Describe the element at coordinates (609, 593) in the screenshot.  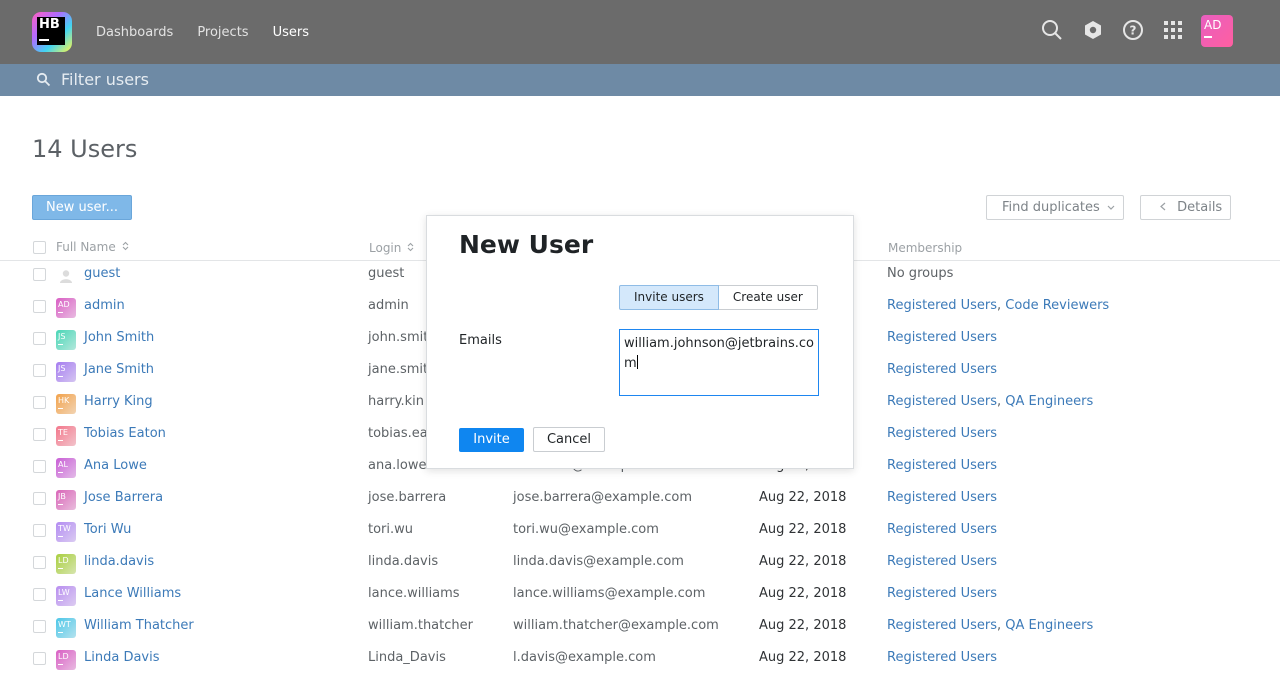
I see `user-email: lance.williams@example.com` at that location.